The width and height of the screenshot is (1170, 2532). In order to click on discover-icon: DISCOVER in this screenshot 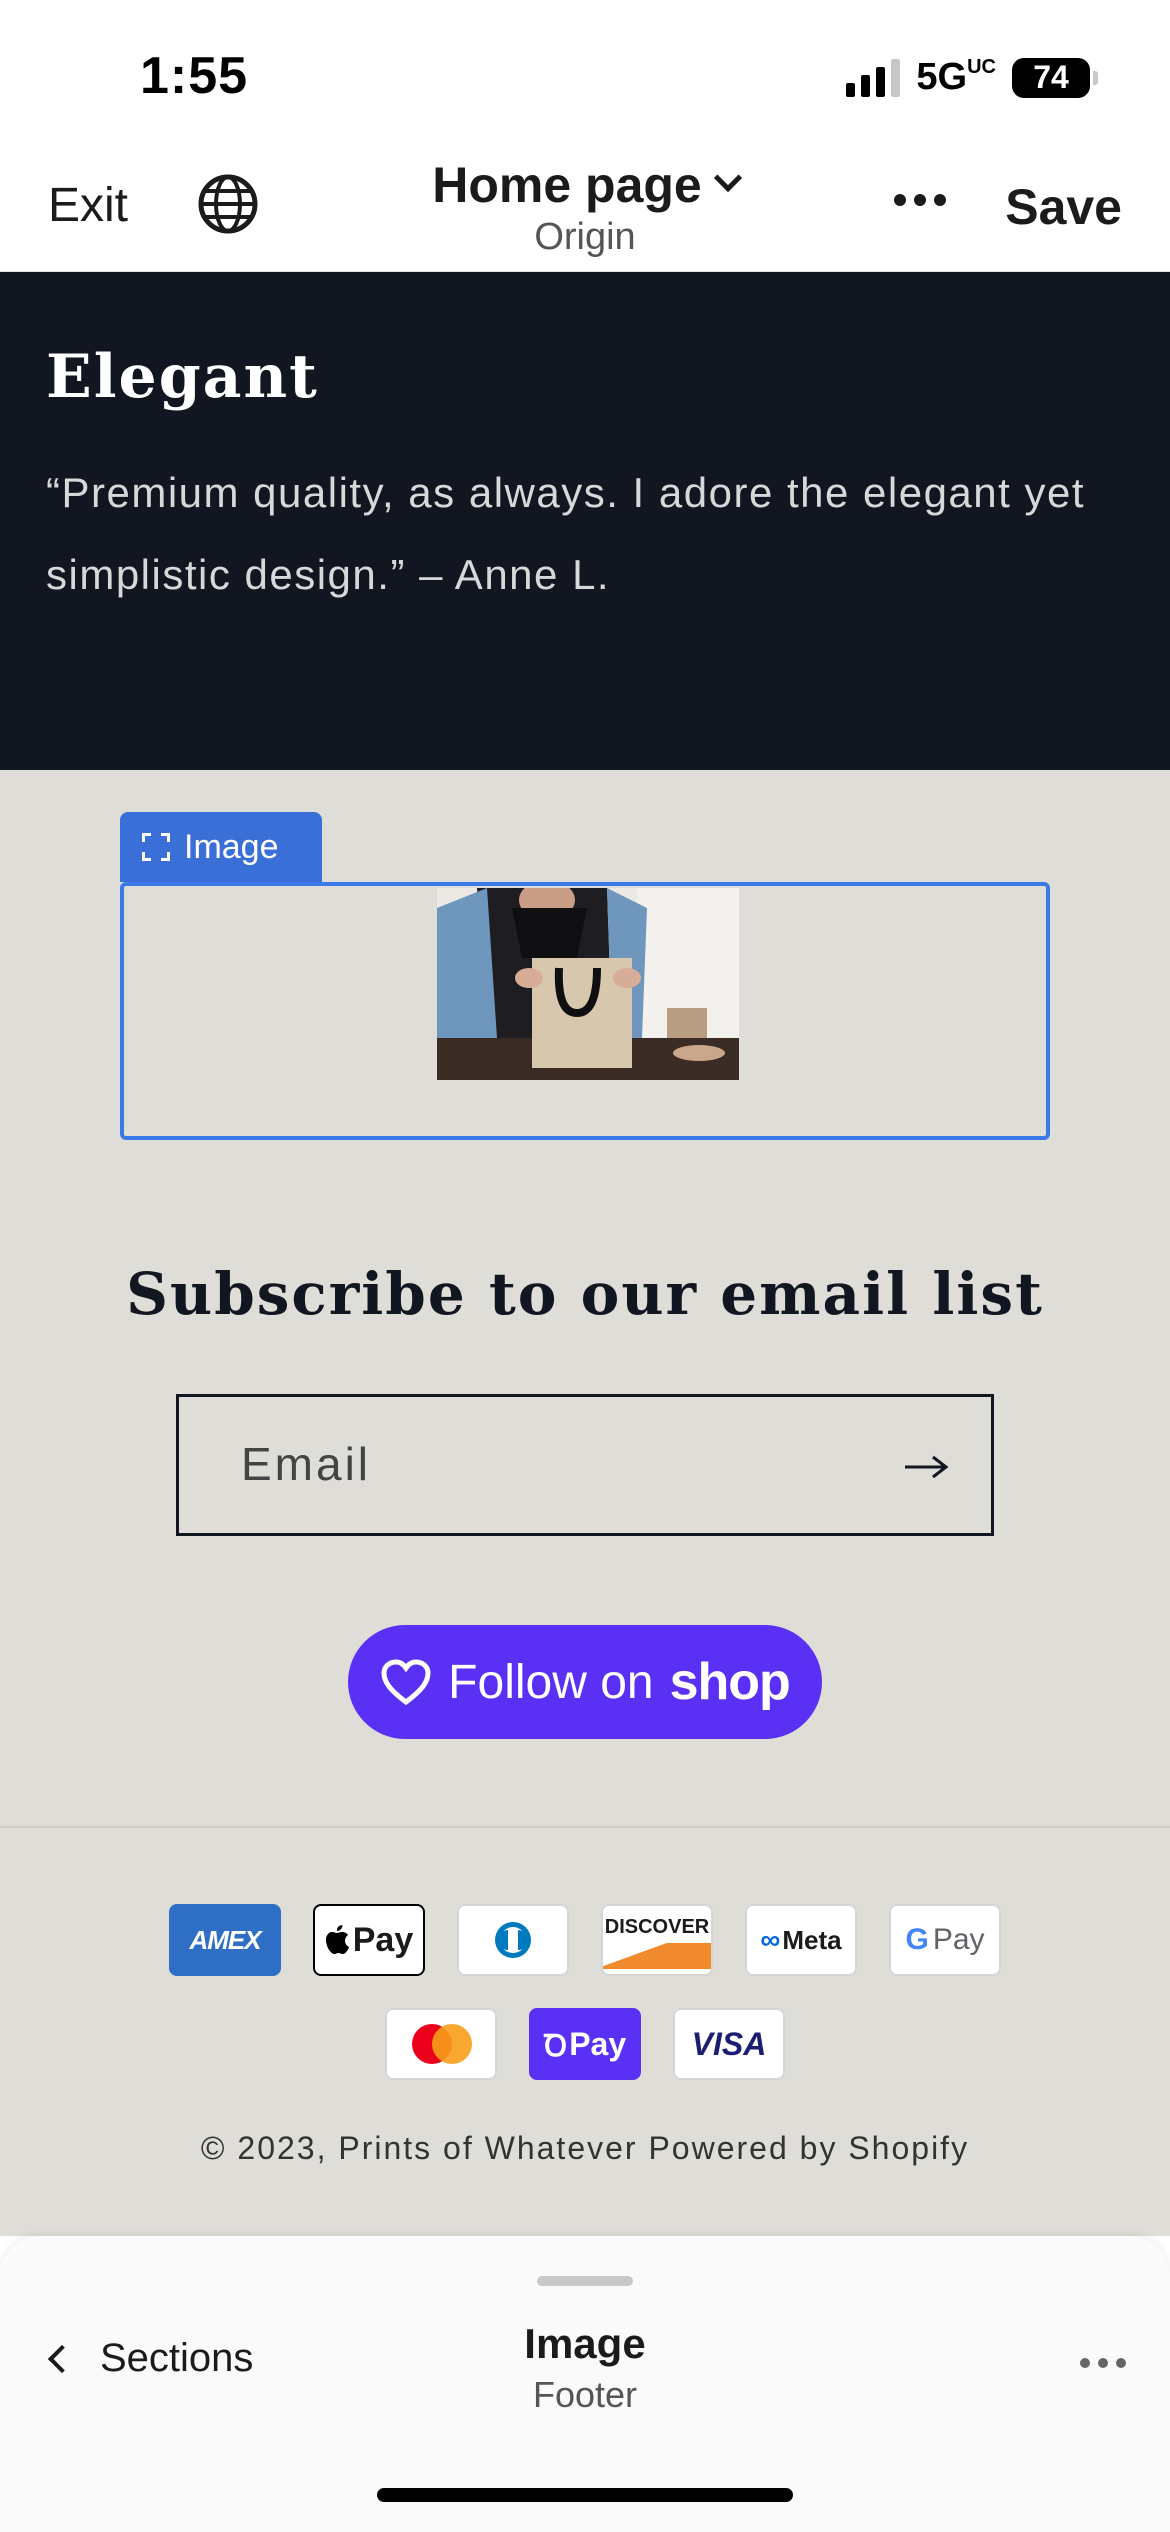, I will do `click(657, 1940)`.